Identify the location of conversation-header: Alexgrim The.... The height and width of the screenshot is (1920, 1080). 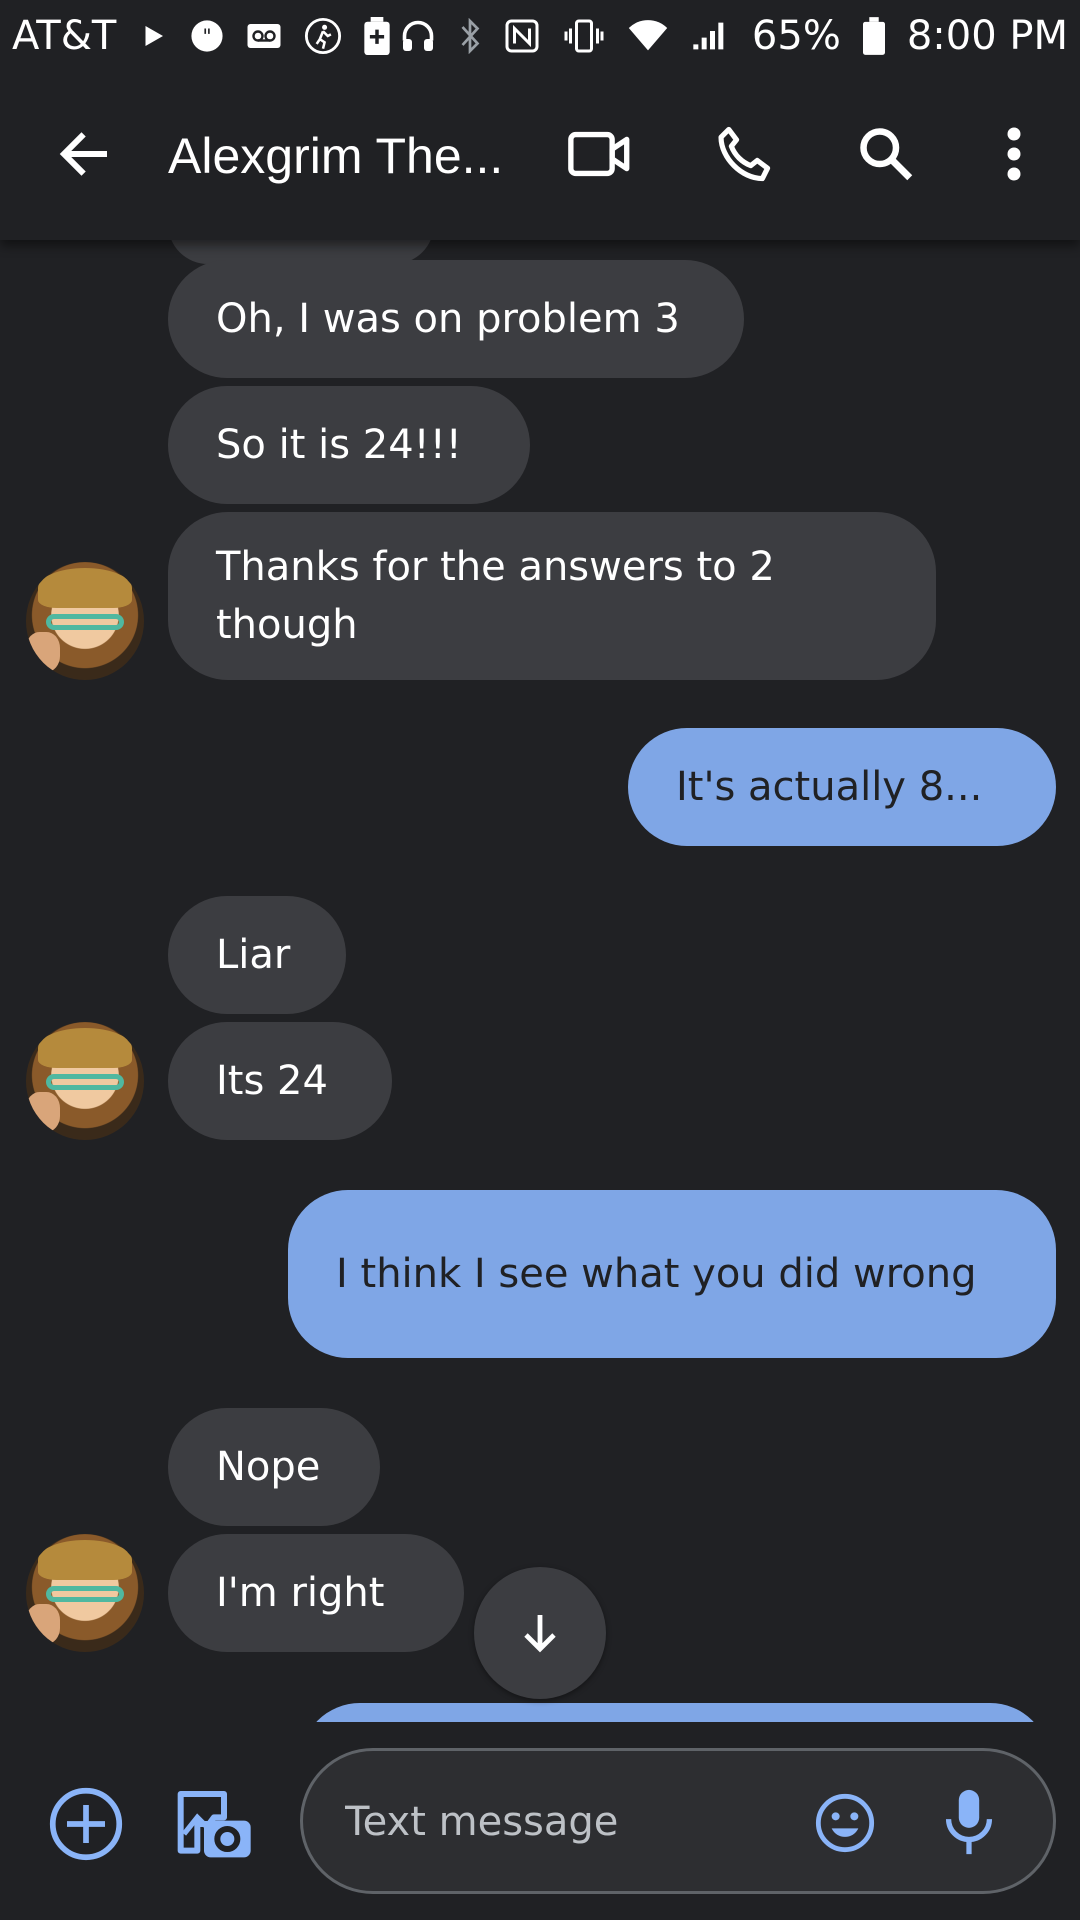
(540, 156).